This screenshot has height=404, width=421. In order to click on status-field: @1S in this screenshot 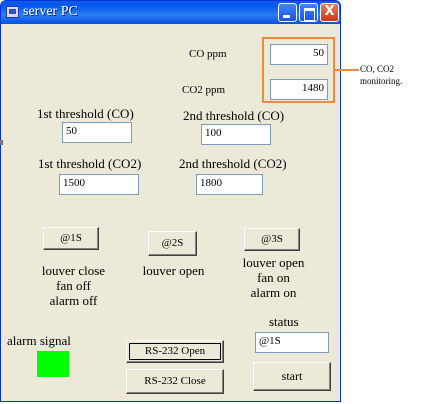, I will do `click(292, 342)`.